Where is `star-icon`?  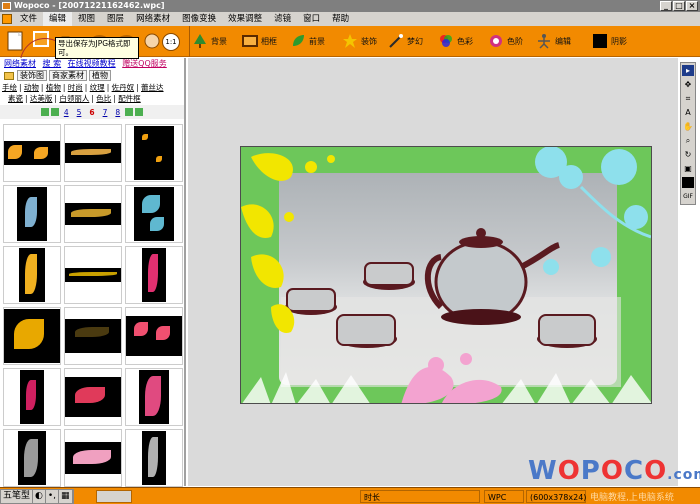 star-icon is located at coordinates (350, 41).